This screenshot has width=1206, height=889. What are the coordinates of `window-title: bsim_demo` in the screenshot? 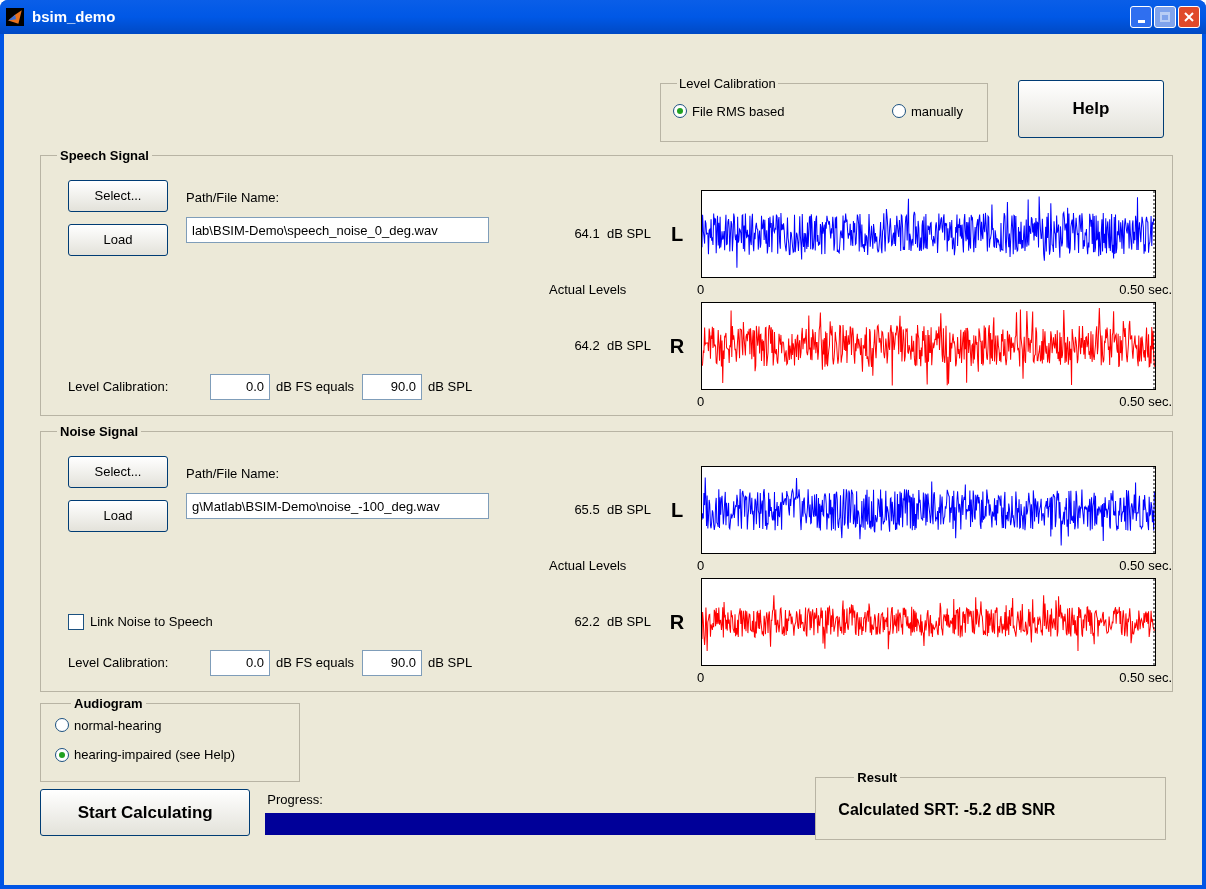 It's located at (74, 16).